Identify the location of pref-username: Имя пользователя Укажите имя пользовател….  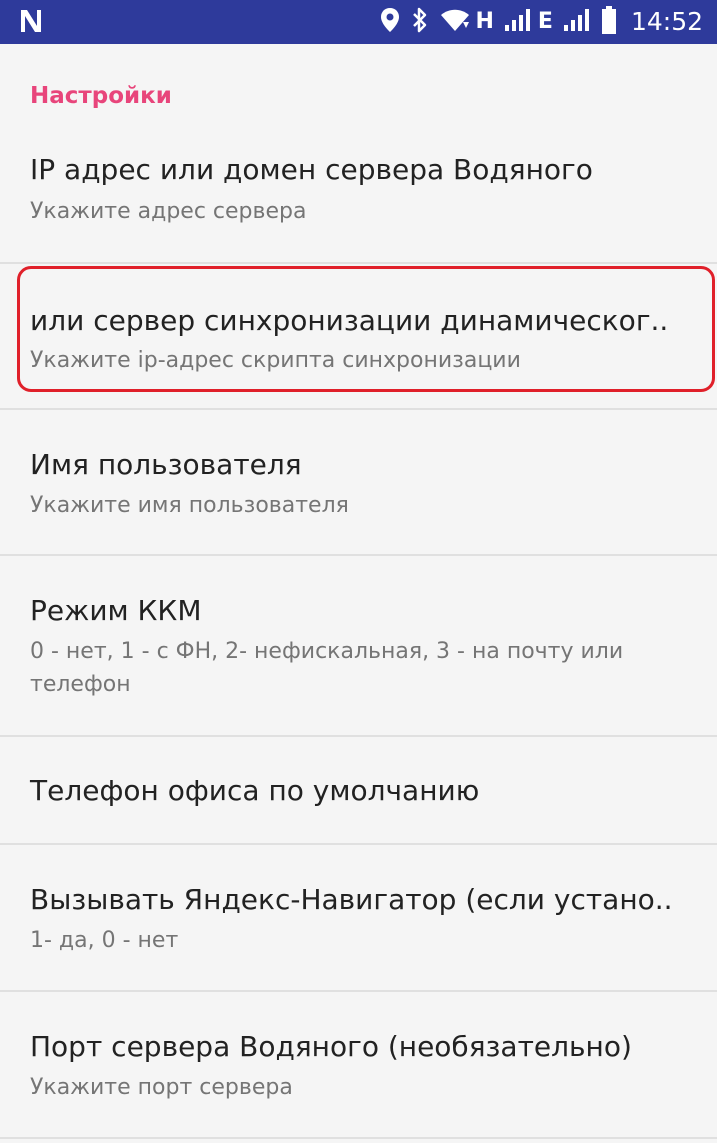
(358, 482).